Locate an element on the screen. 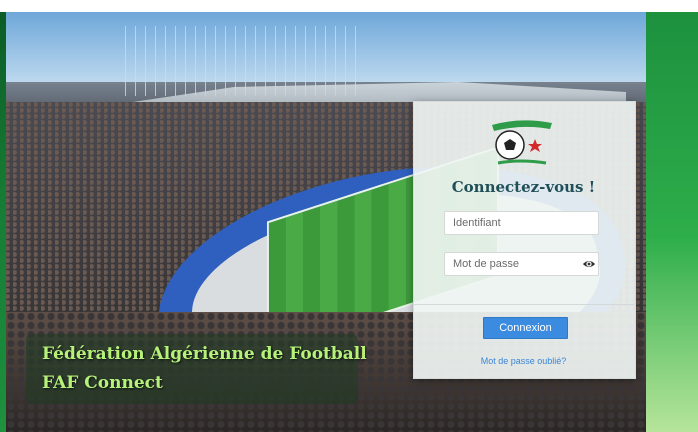  password-input is located at coordinates (521, 264).